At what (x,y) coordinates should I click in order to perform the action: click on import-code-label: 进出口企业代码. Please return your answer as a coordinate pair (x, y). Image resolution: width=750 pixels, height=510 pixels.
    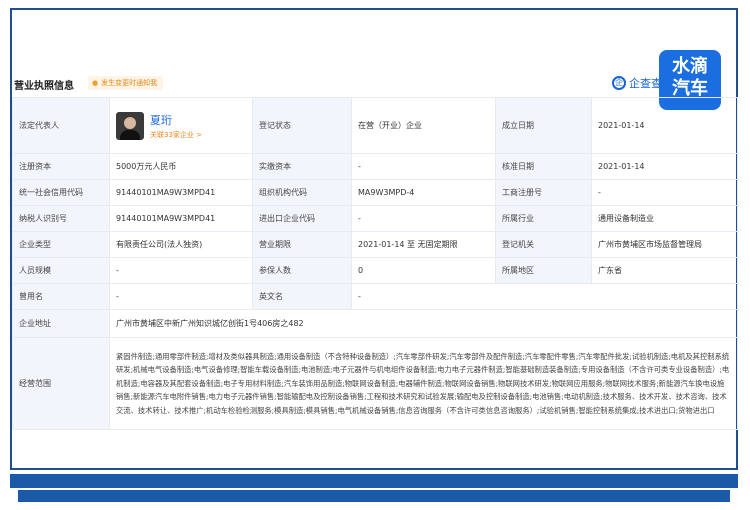
    Looking at the image, I should click on (302, 218).